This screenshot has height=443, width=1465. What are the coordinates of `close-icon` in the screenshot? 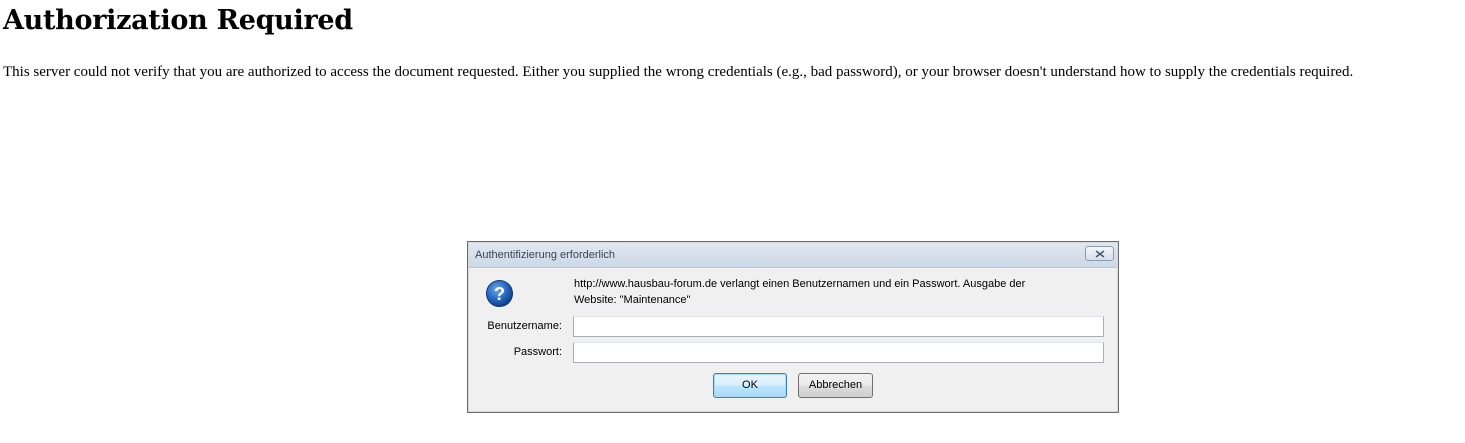 It's located at (1100, 254).